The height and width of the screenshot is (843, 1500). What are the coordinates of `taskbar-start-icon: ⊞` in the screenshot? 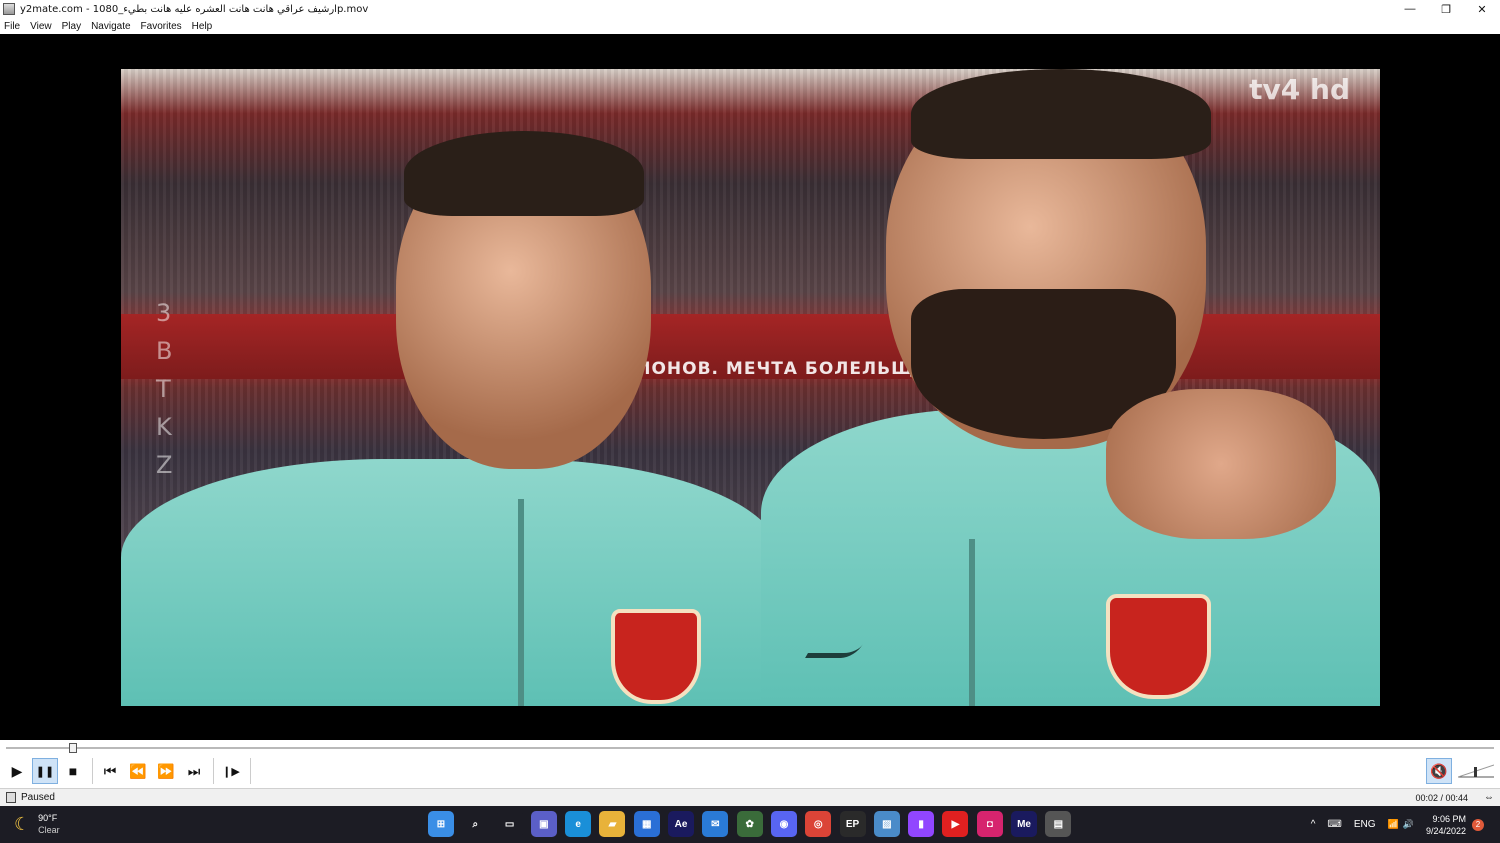 It's located at (441, 824).